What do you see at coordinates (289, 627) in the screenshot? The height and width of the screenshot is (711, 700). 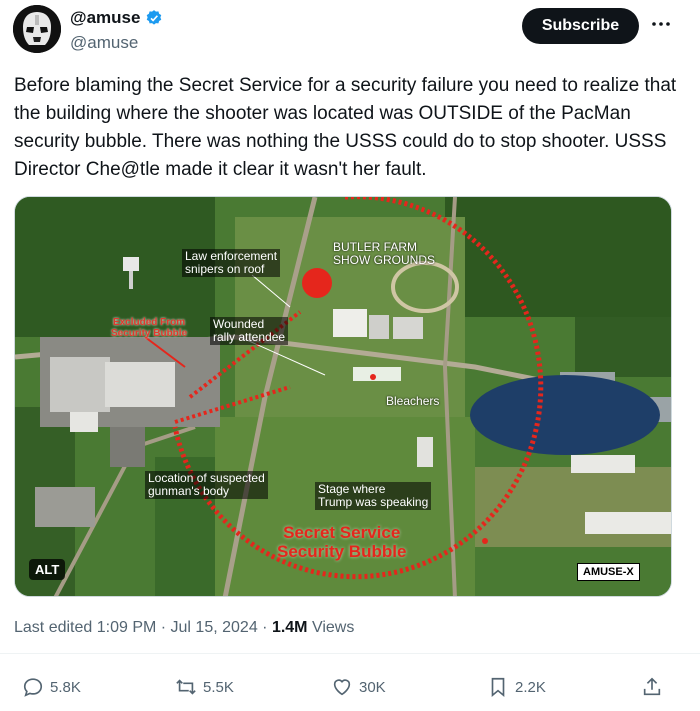 I see `views-count: 1.4M` at bounding box center [289, 627].